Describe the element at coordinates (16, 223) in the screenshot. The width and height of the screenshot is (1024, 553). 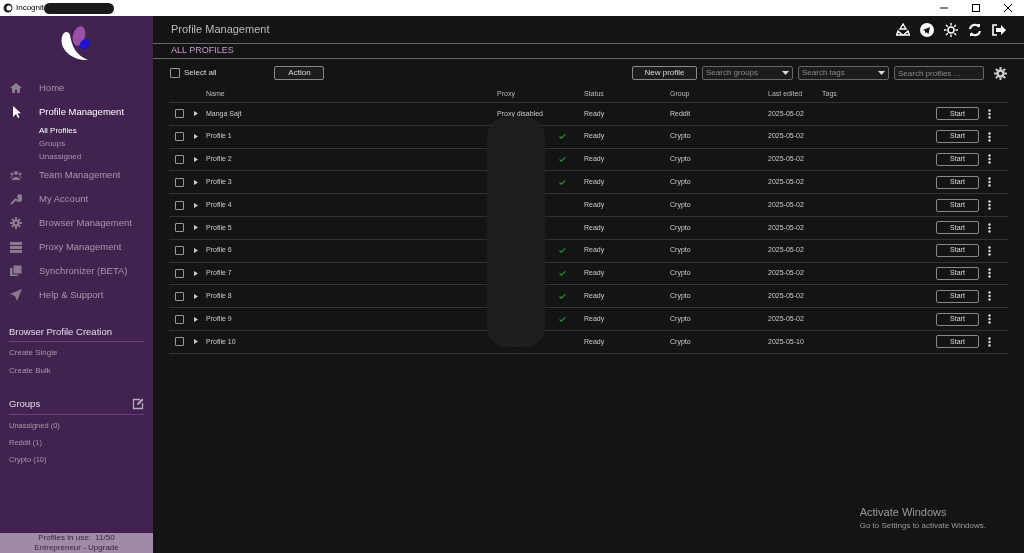
I see `gear-icon` at that location.